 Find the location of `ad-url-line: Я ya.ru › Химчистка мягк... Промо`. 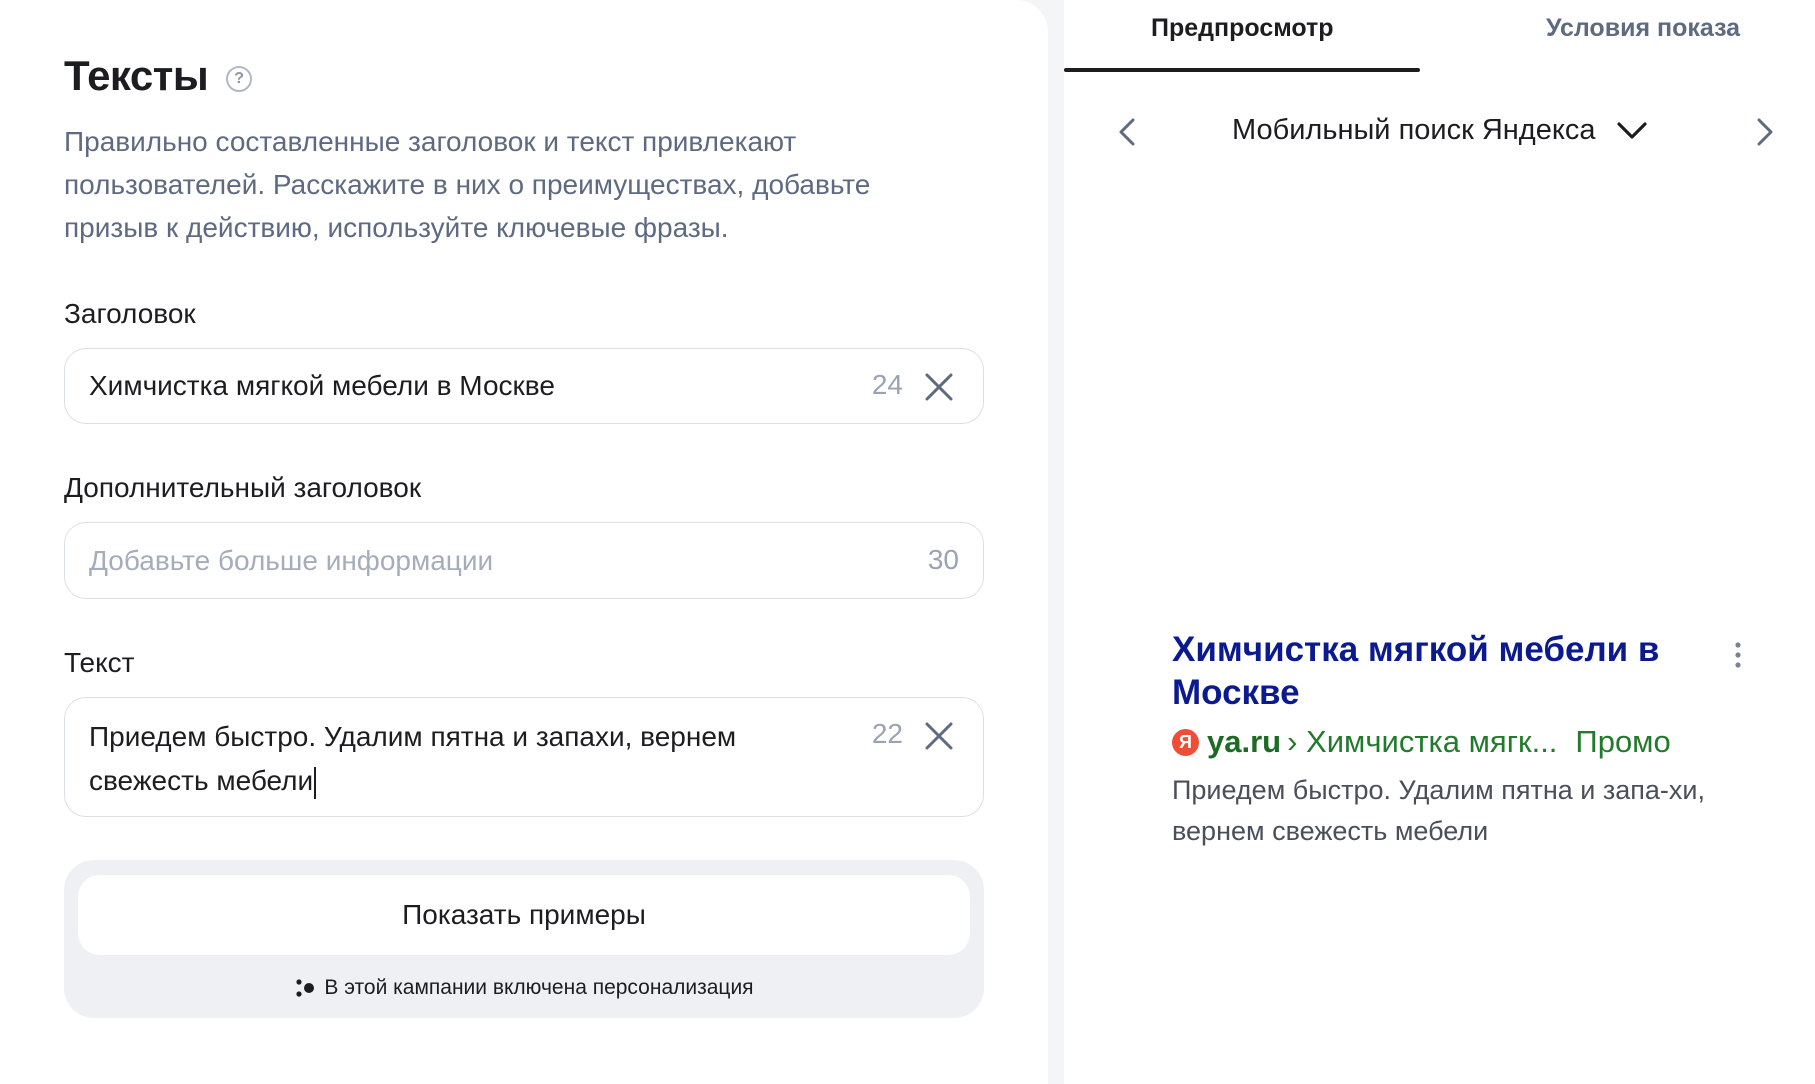

ad-url-line: Я ya.ru › Химчистка мягк... Промо is located at coordinates (1462, 742).